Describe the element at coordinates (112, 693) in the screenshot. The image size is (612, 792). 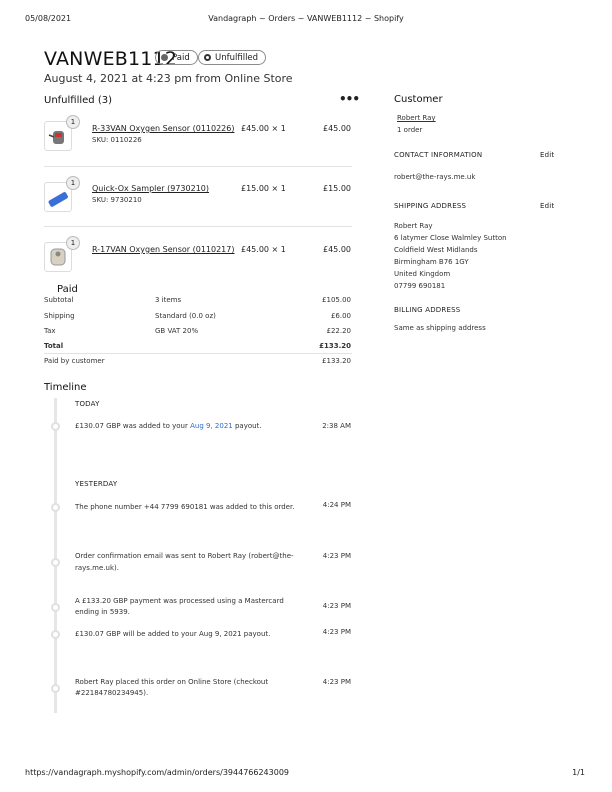
I see `timeline-event-cont: #22184780234945).` at that location.